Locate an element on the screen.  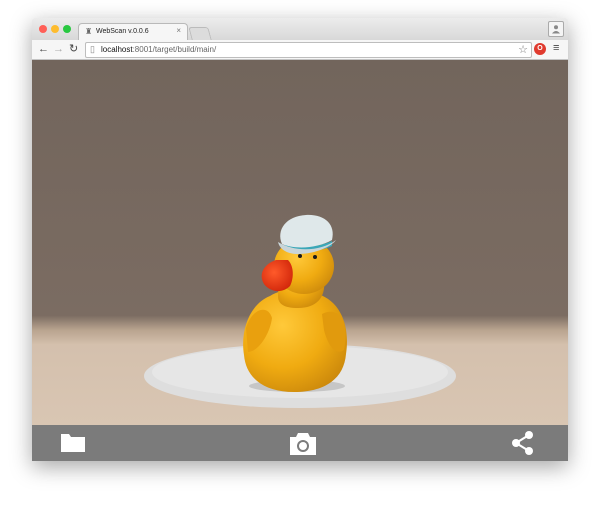
camera-button is located at coordinates (300, 443).